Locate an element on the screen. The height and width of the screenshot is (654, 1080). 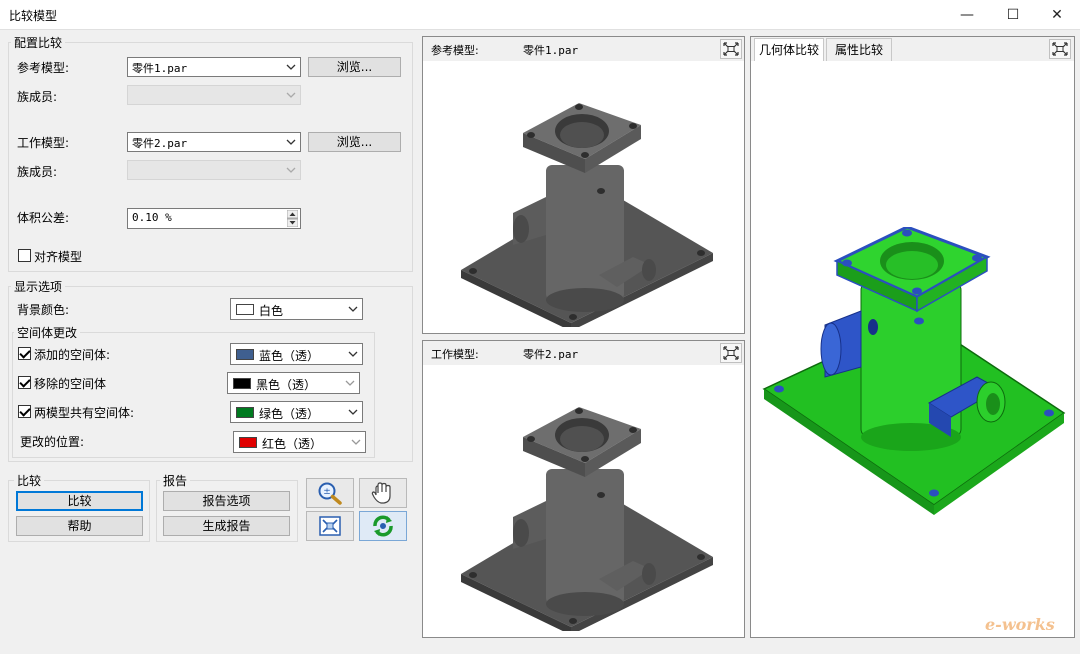
close-button: ✕ is located at coordinates (1057, 15).